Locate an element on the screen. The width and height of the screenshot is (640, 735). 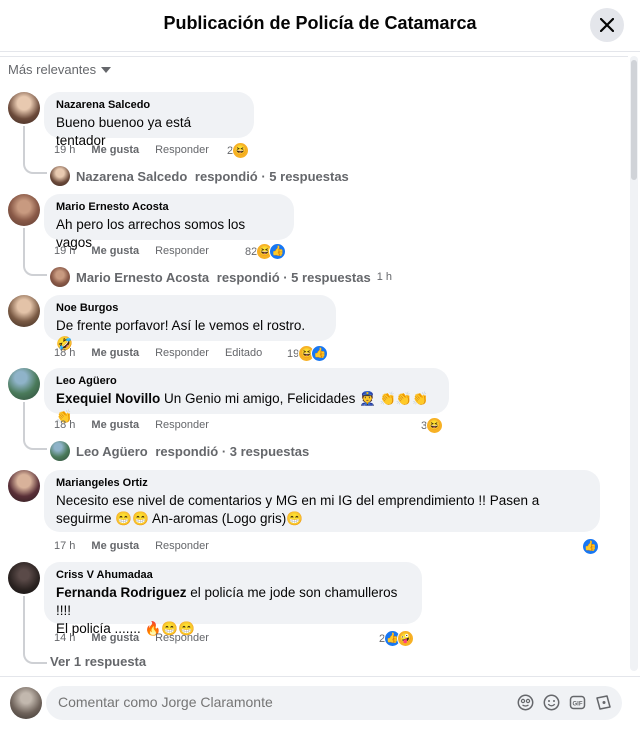
comment-text-continued: seguirme 😁😁 An-aromas (Logo gris)😁 is located at coordinates (180, 518).